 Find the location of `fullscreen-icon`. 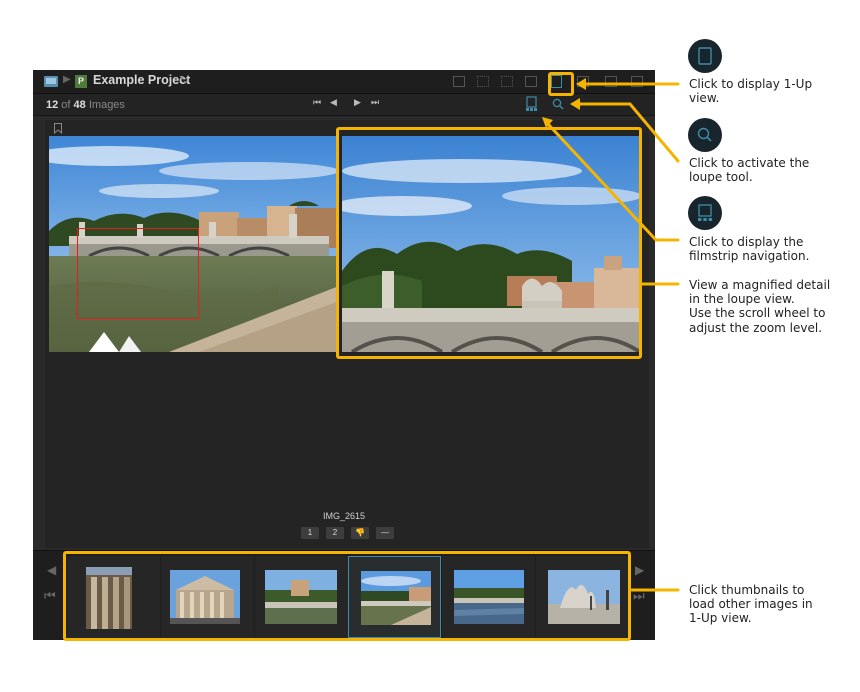

fullscreen-icon is located at coordinates (637, 81).